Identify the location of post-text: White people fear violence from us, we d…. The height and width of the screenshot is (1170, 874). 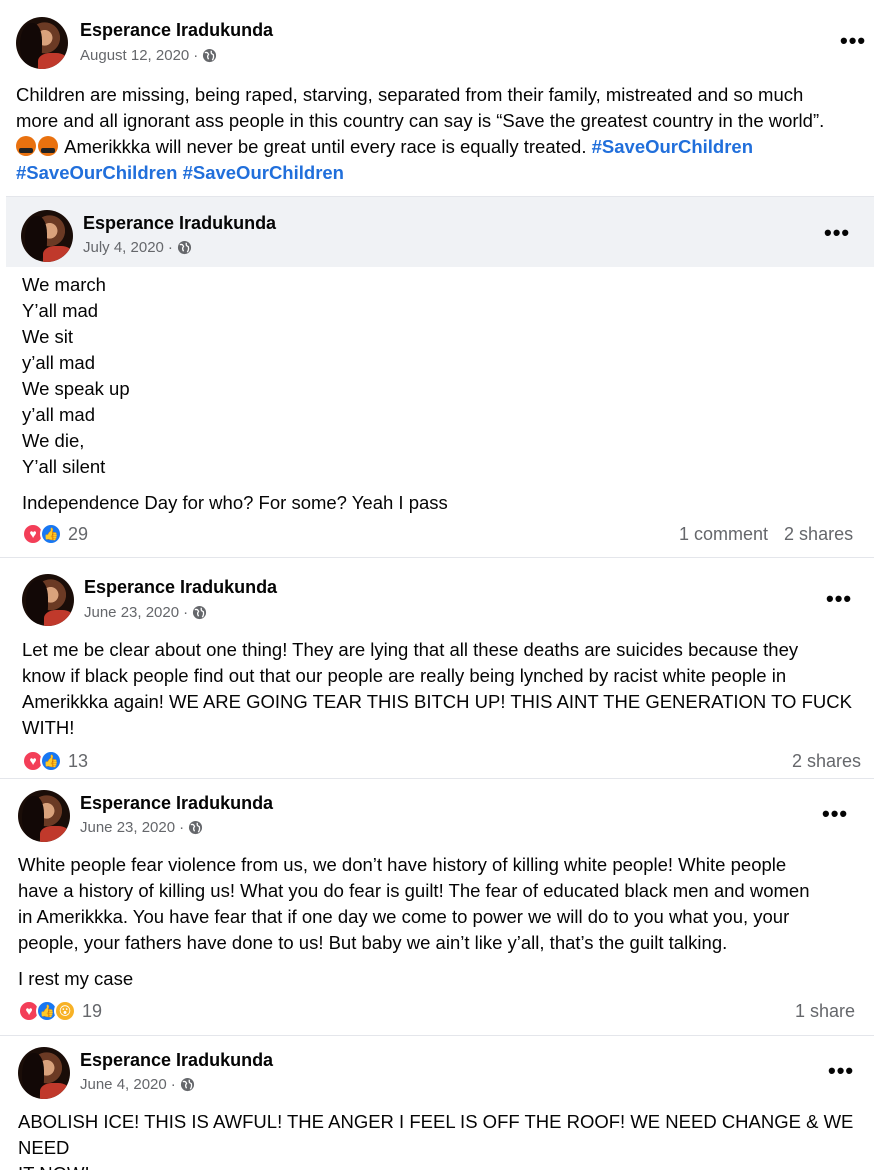
(443, 922).